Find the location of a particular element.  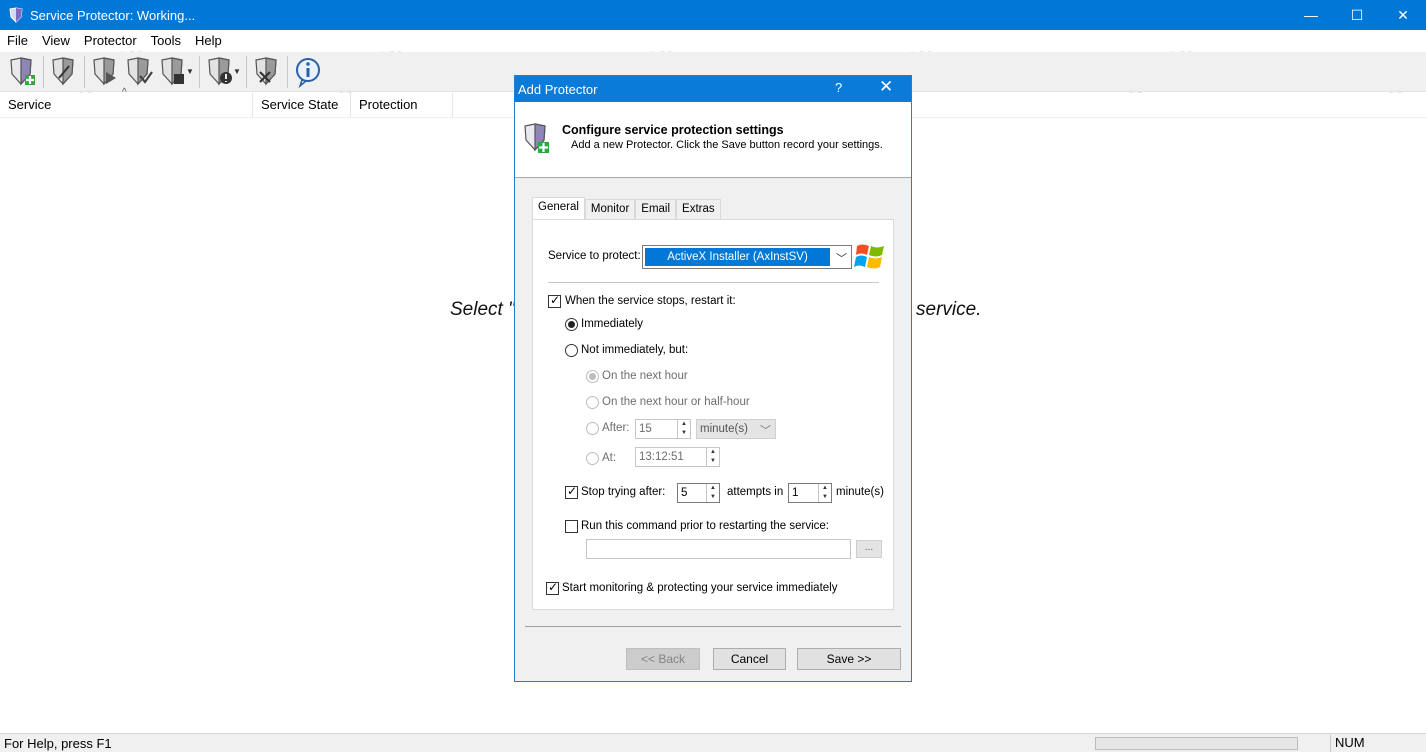

next-half-hour-radio is located at coordinates (592, 402).